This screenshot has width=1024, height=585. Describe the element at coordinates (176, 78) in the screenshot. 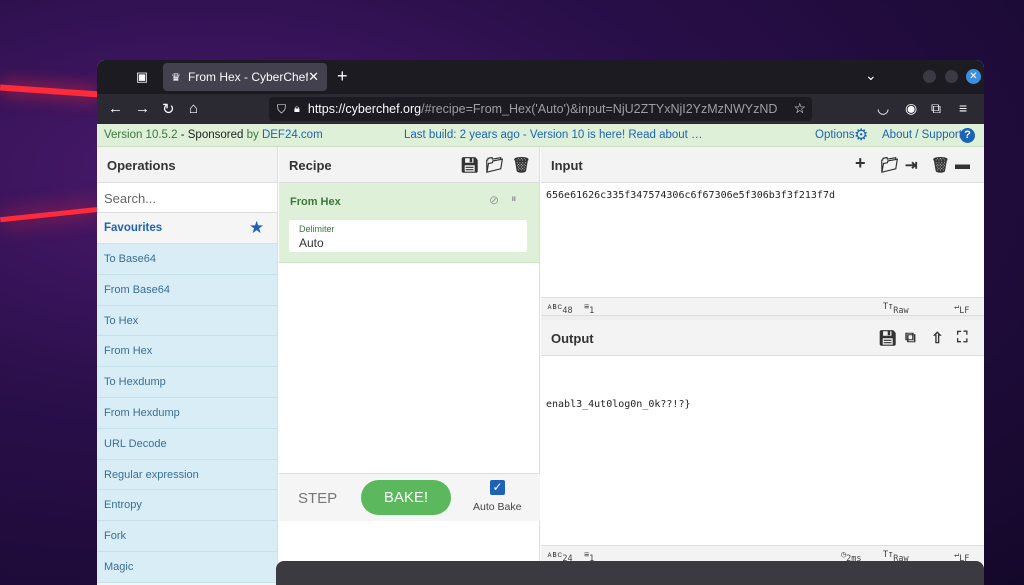

I see `cyberchef-favicon-icon: ♛` at that location.